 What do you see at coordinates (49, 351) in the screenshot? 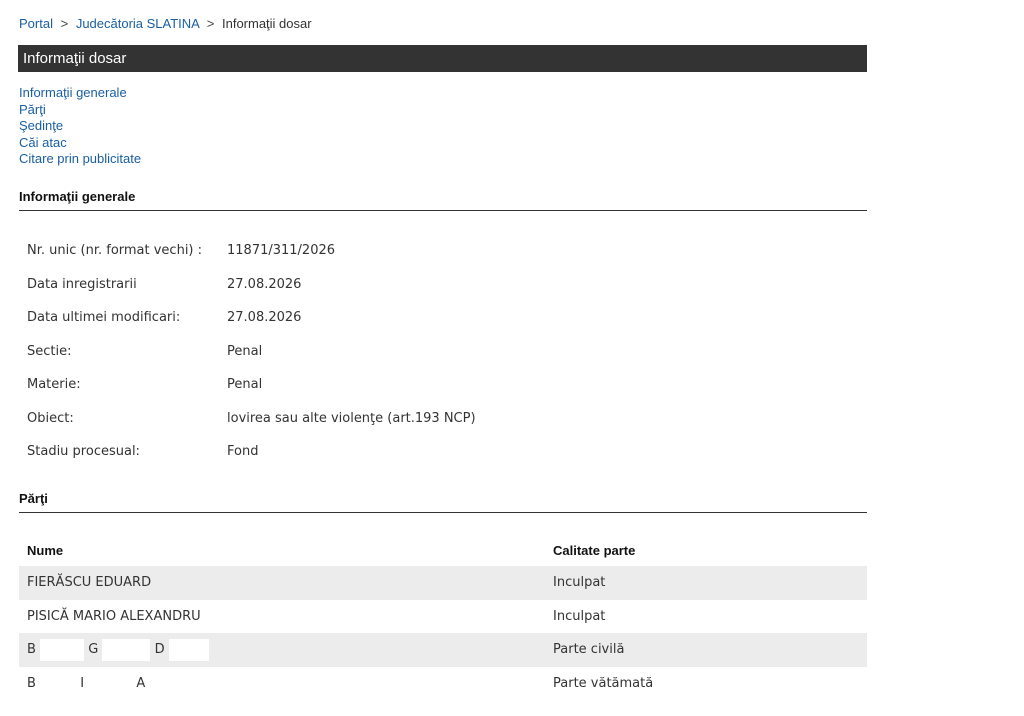
I see `info-label: Sectie:` at bounding box center [49, 351].